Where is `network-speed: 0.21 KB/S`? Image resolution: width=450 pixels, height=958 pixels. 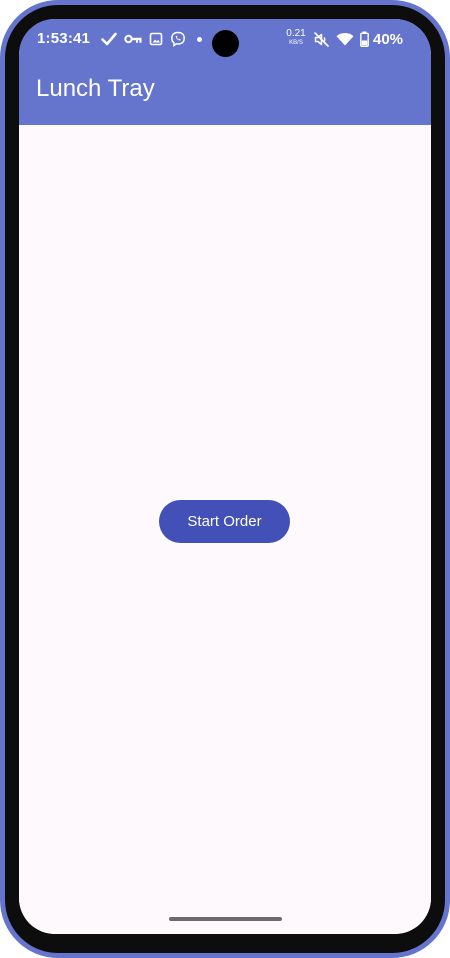
network-speed: 0.21 KB/S is located at coordinates (296, 37).